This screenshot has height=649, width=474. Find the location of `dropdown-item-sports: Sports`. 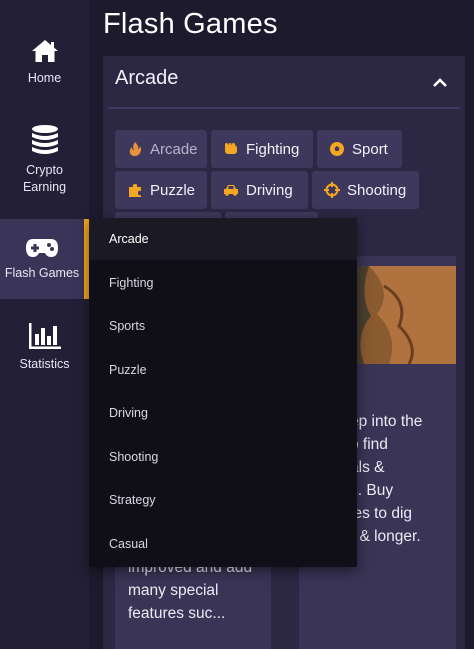

dropdown-item-sports: Sports is located at coordinates (223, 326).